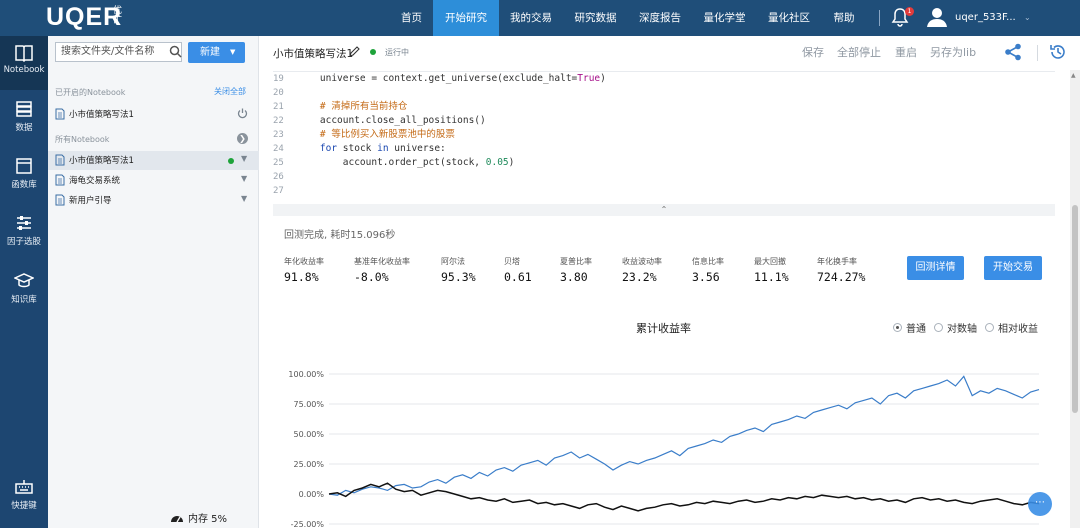 This screenshot has height=528, width=1080. What do you see at coordinates (989, 327) in the screenshot?
I see `scale-relative-radio` at bounding box center [989, 327].